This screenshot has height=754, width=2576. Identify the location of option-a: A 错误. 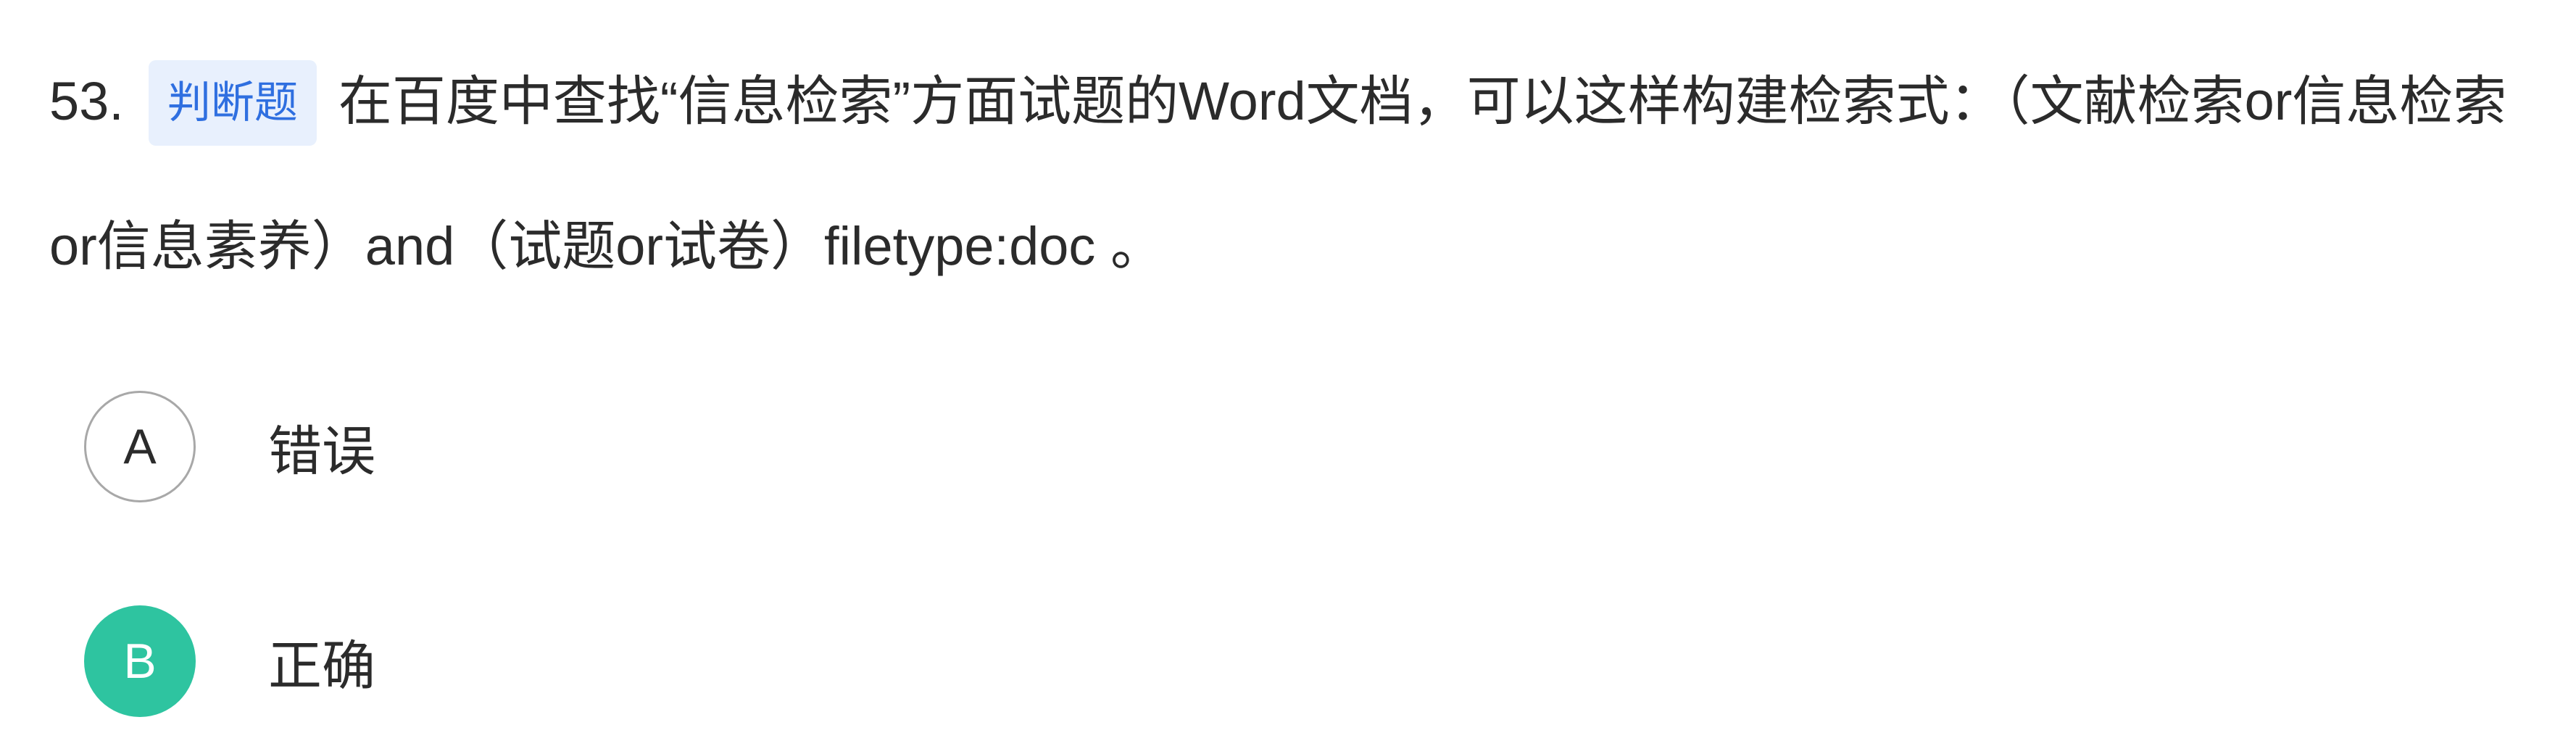
(229, 447).